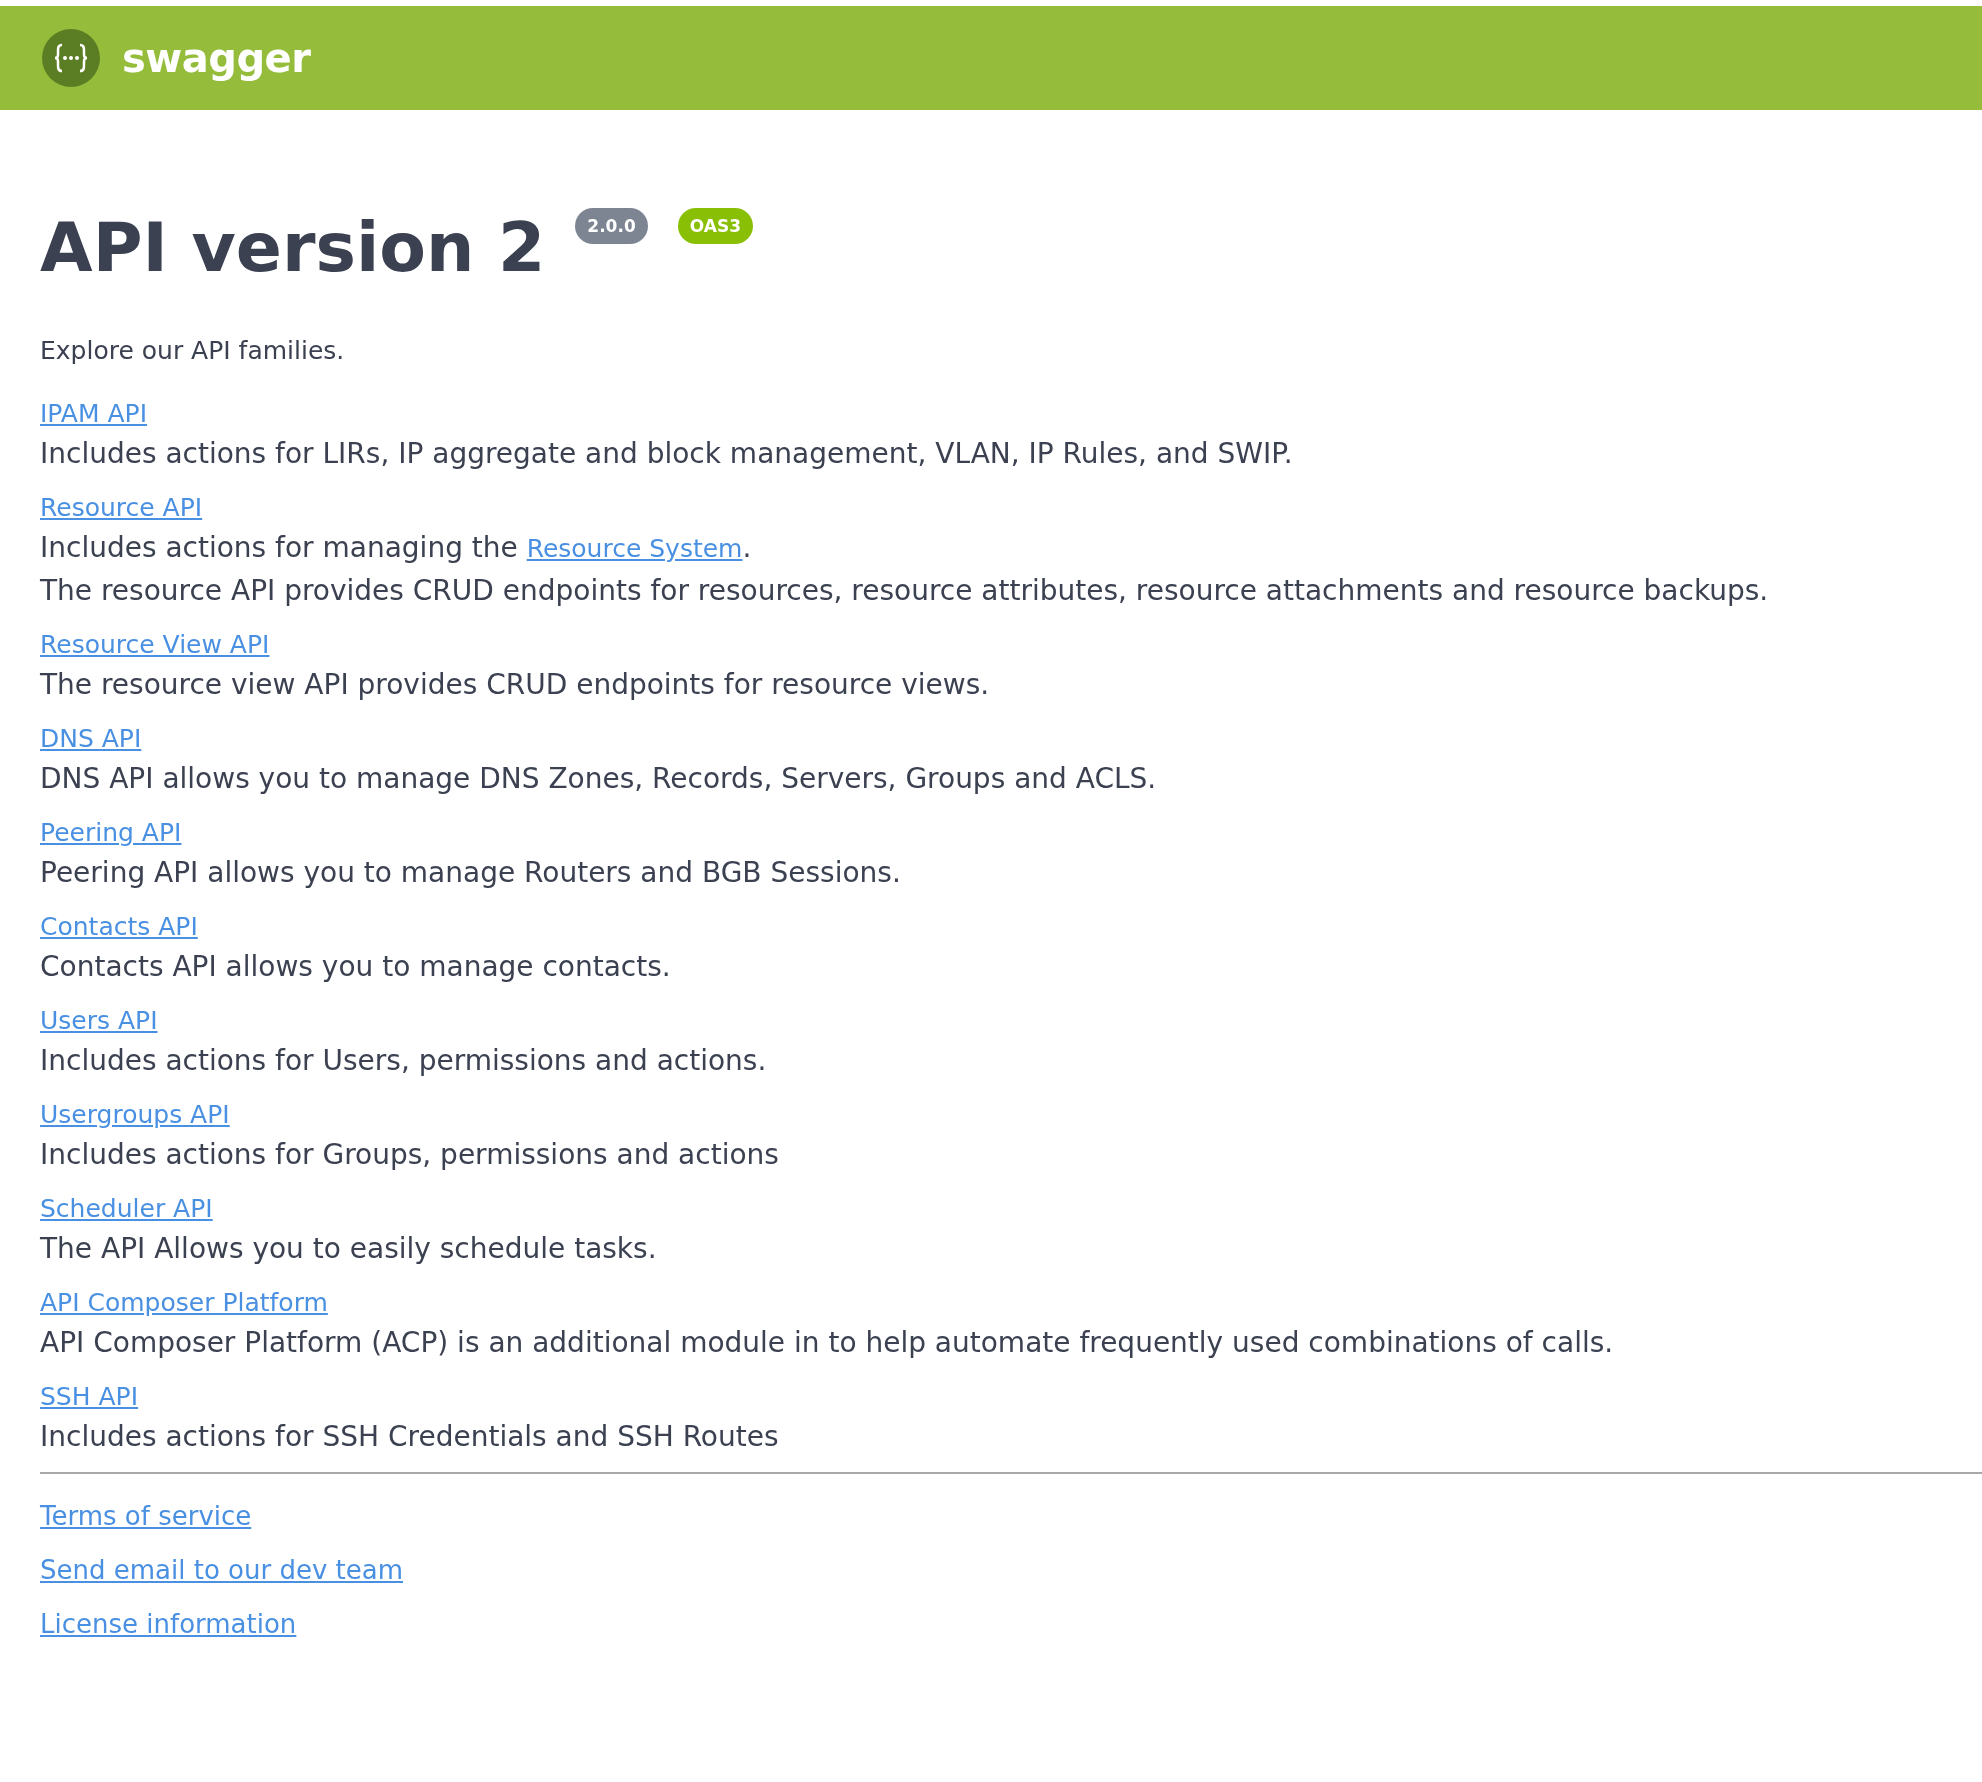 This screenshot has height=1782, width=1982. What do you see at coordinates (71, 58) in the screenshot?
I see `swagger-logo-icon` at bounding box center [71, 58].